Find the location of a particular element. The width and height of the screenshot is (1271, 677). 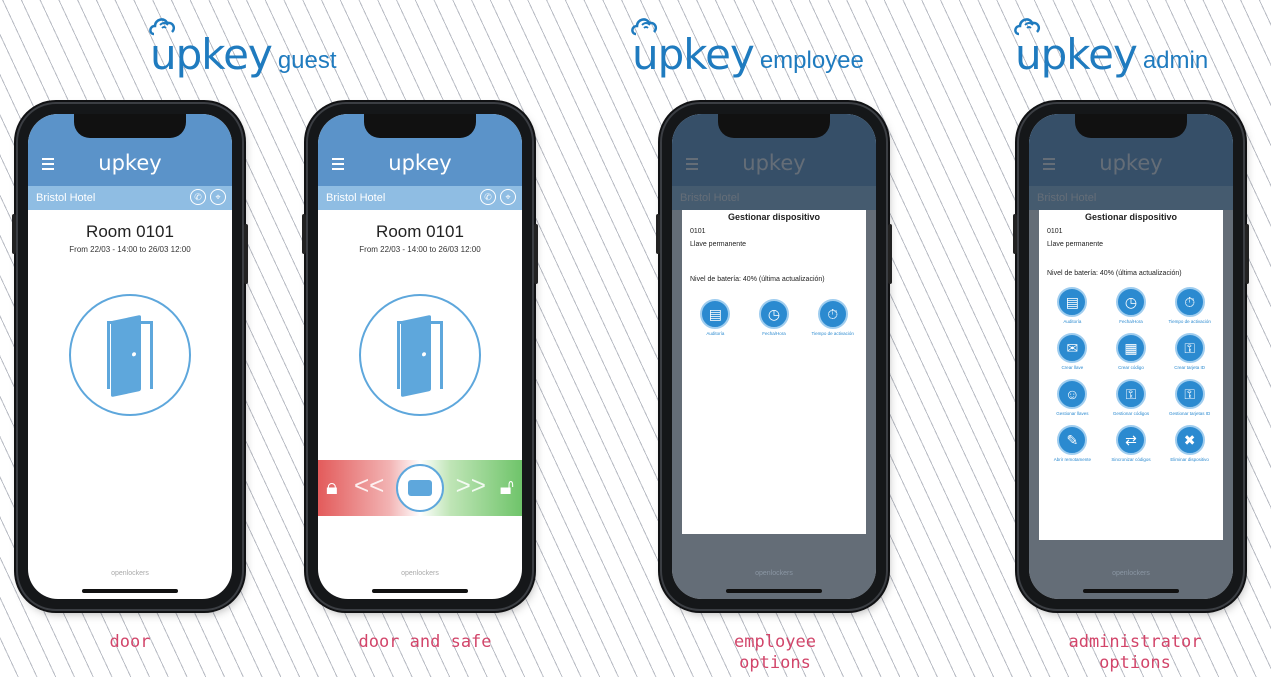

card-manage-icon: ⚿ is located at coordinates (1189, 394).